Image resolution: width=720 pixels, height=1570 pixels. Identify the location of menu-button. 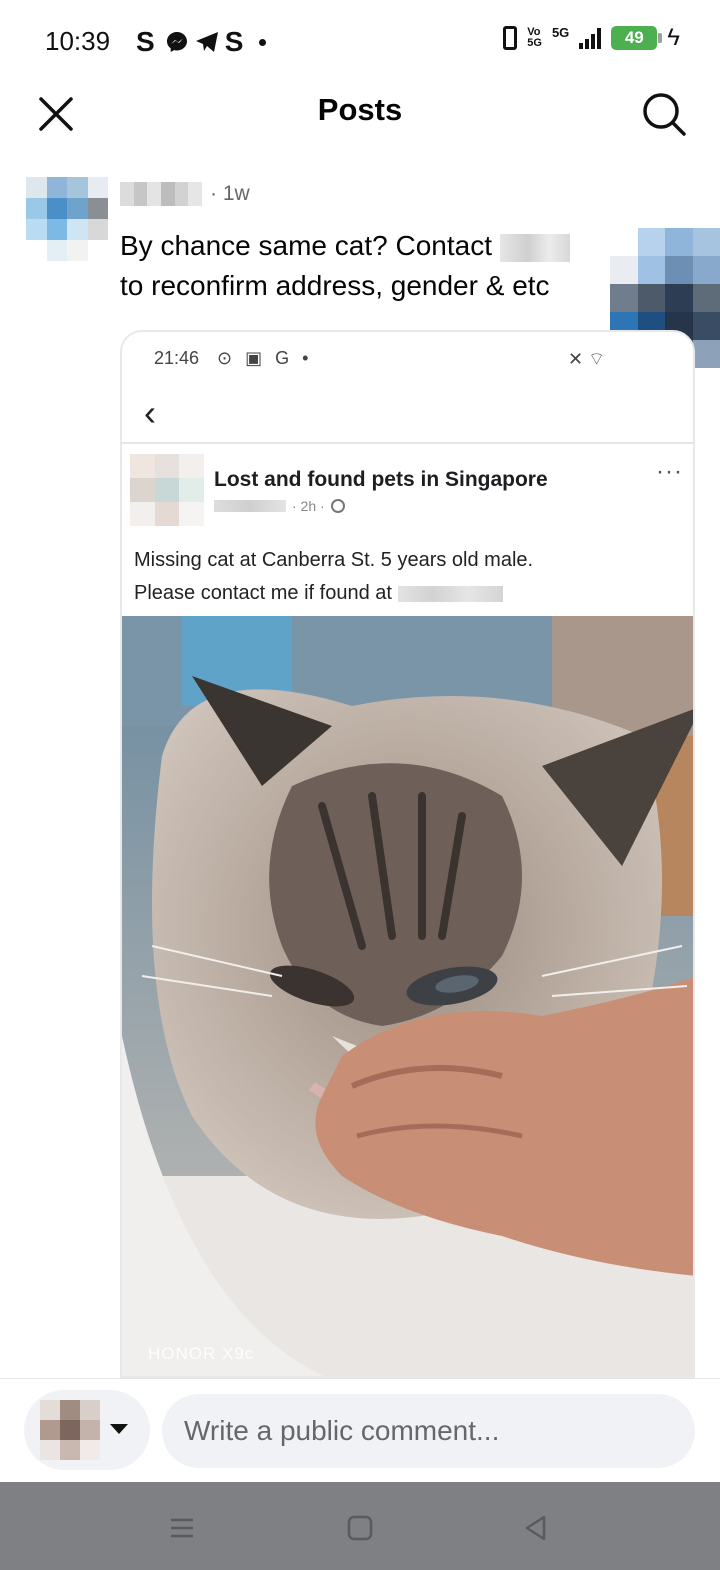
(182, 1528).